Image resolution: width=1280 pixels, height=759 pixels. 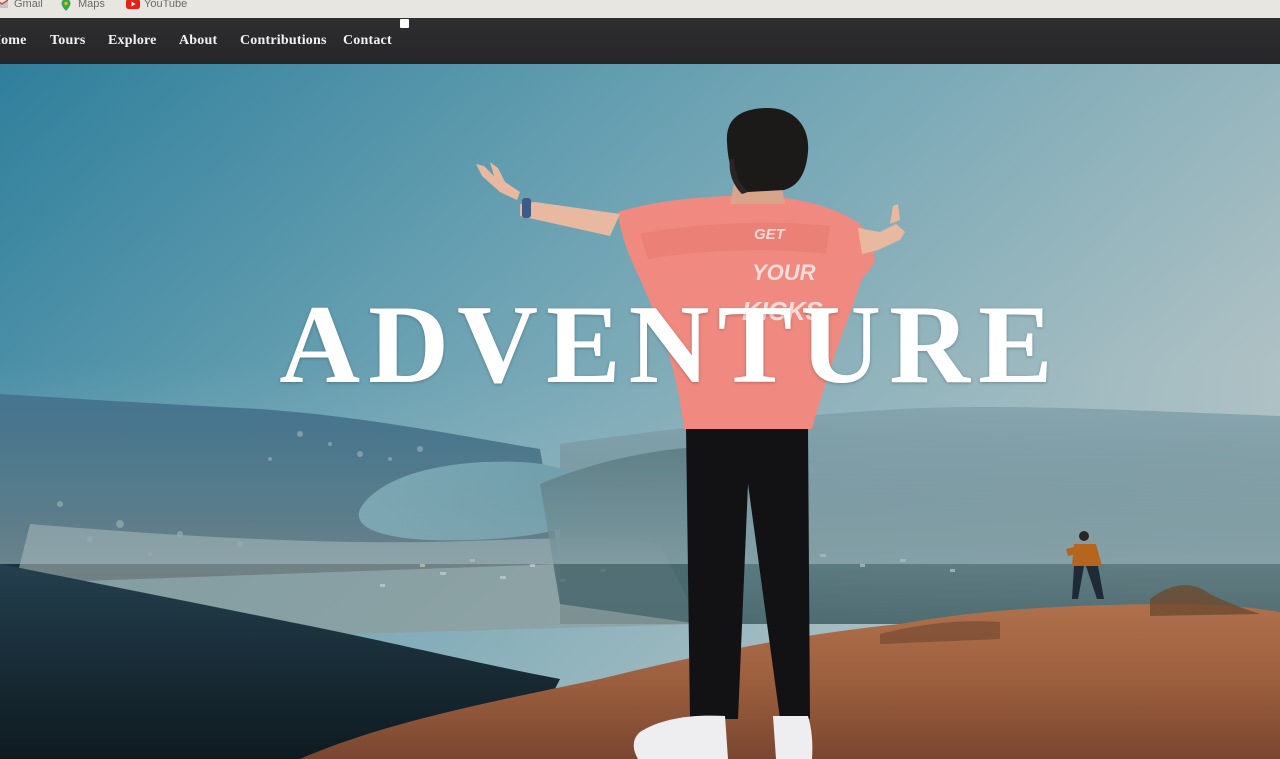 What do you see at coordinates (670, 345) in the screenshot?
I see `hero-title: ADVENTURE` at bounding box center [670, 345].